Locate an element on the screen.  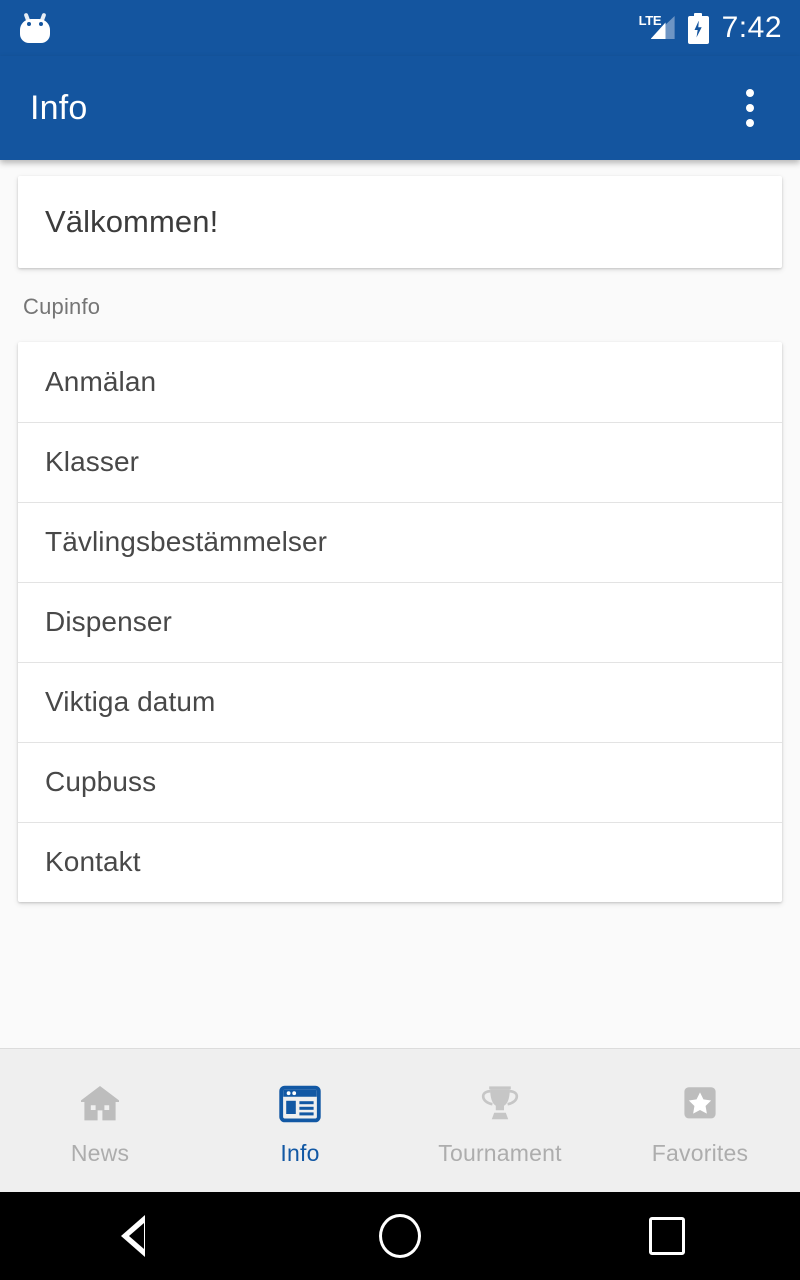
app-bar: Info is located at coordinates (400, 108).